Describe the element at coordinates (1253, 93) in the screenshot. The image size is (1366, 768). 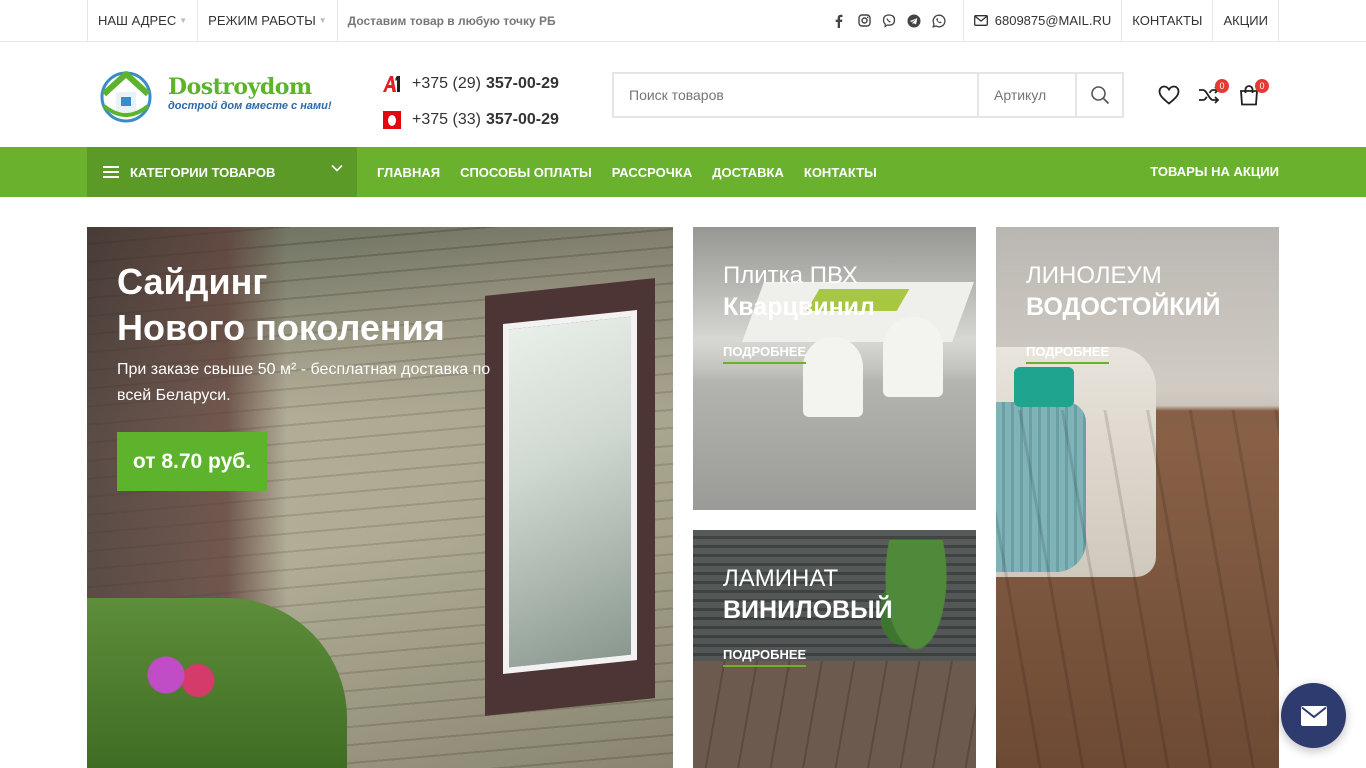
I see `cart-button: 0` at that location.